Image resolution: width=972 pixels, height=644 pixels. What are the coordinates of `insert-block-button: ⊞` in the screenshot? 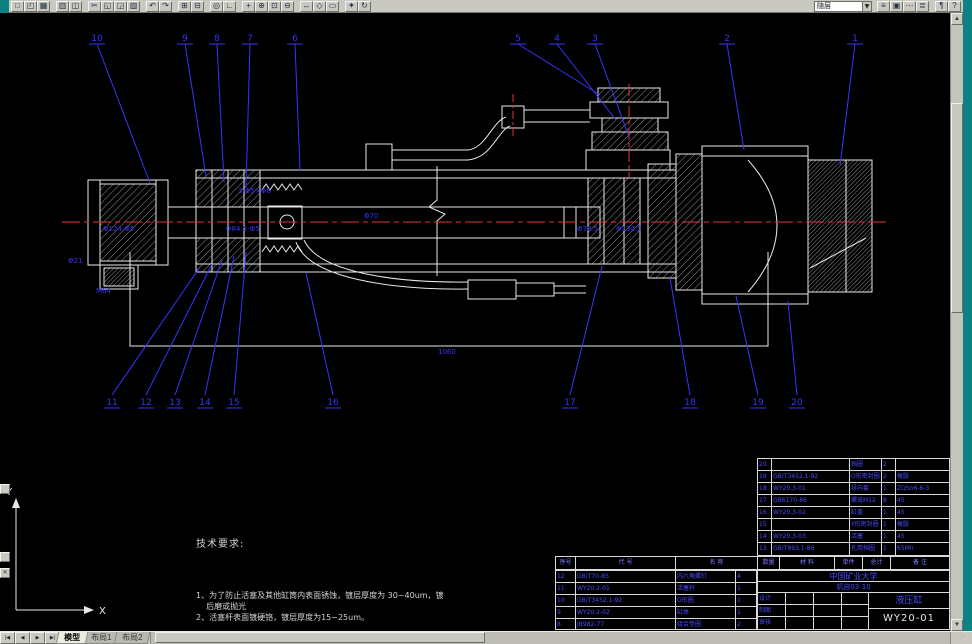 It's located at (184, 6).